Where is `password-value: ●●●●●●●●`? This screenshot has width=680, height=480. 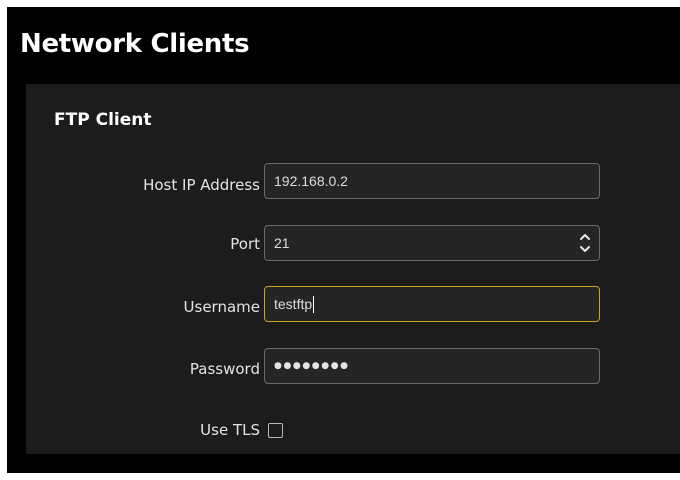
password-value: ●●●●●●●● is located at coordinates (312, 366).